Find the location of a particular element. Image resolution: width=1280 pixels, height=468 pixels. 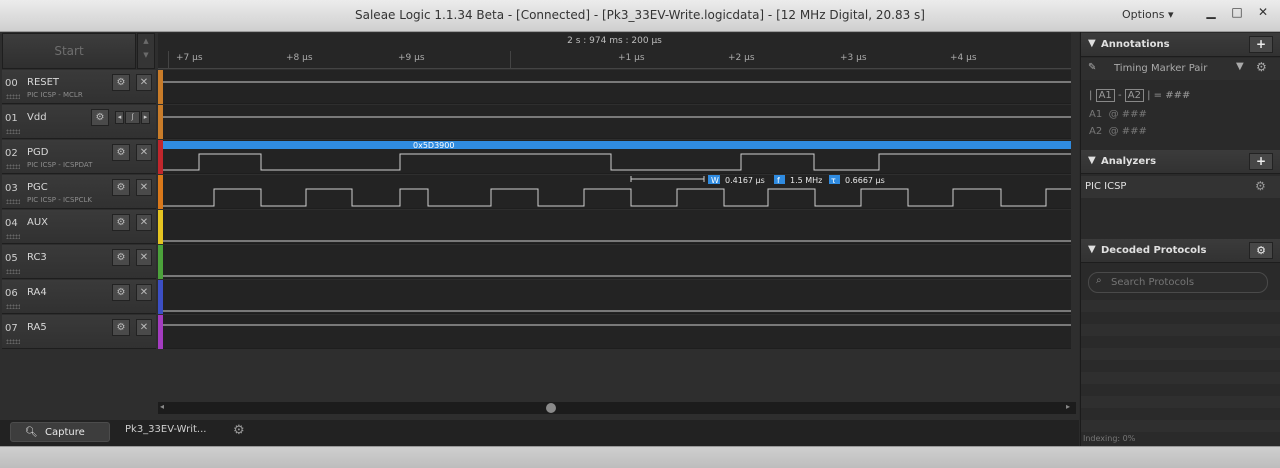

waveform-row: W 0.4167 μs f 1.5 MHz τ 0.6667 μs is located at coordinates (617, 192).